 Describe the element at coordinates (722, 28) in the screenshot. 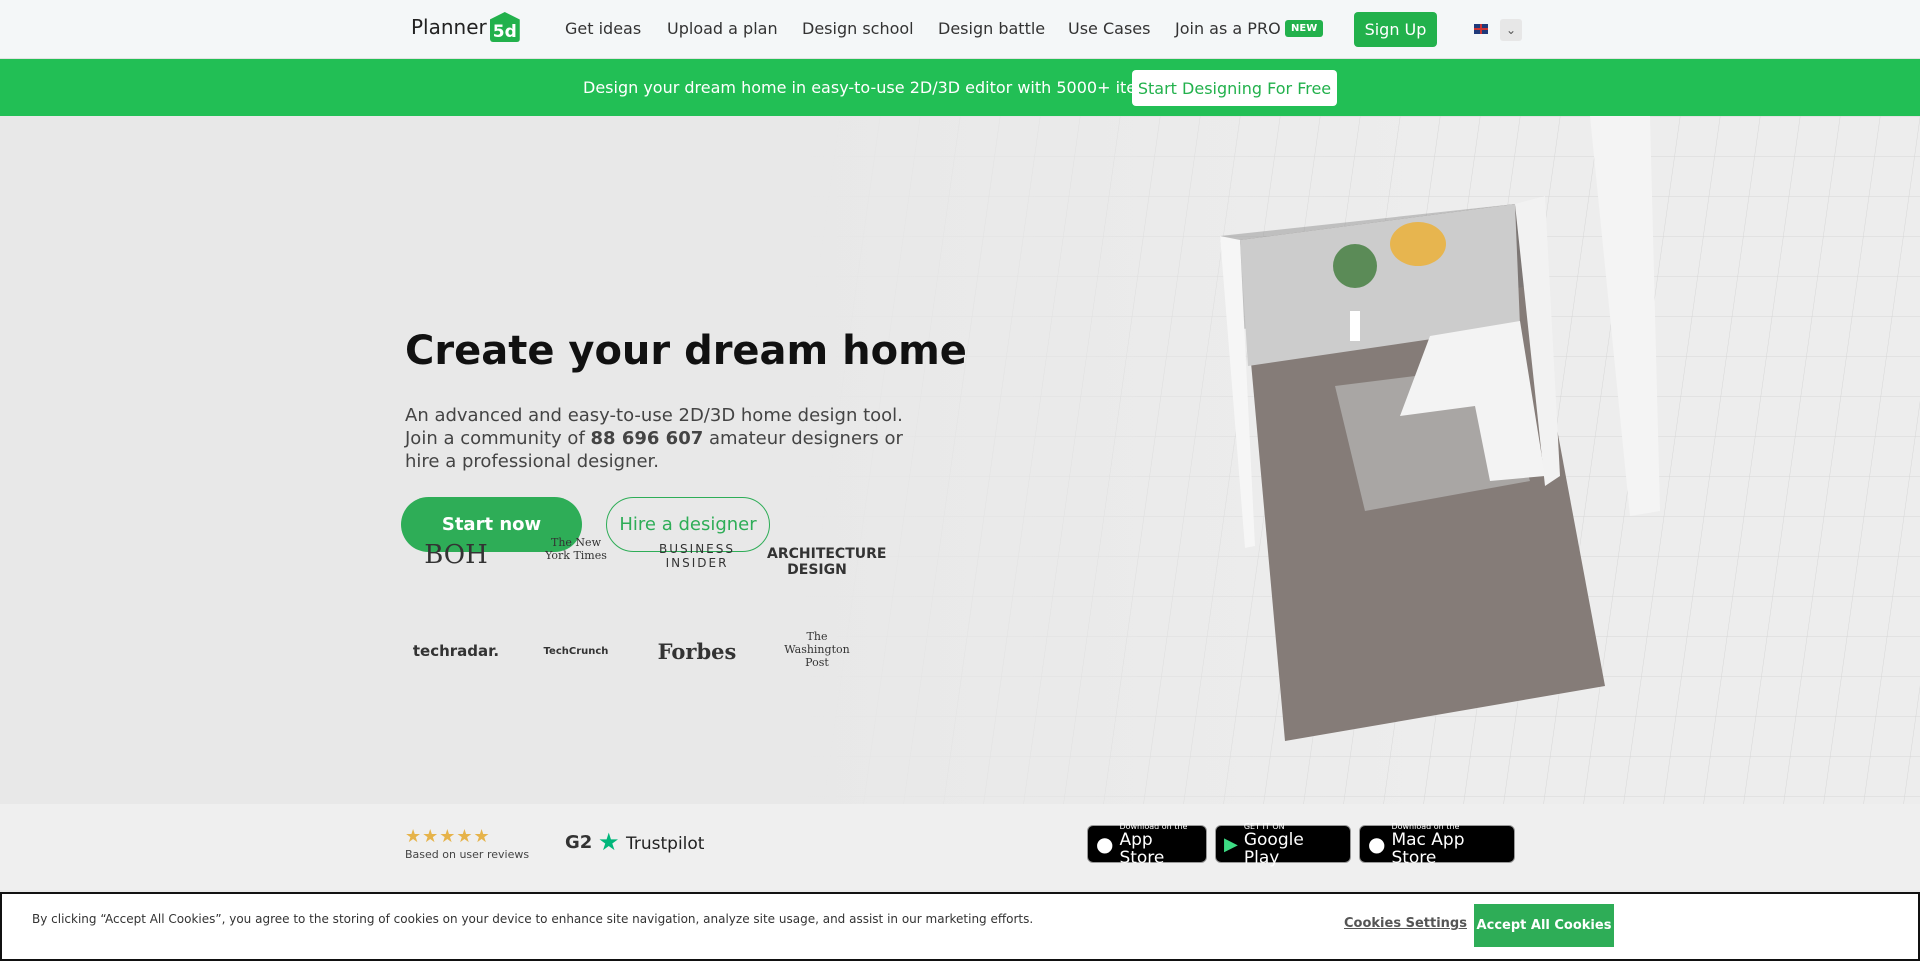

I see `nav-upload-plan: Upload a plan` at that location.